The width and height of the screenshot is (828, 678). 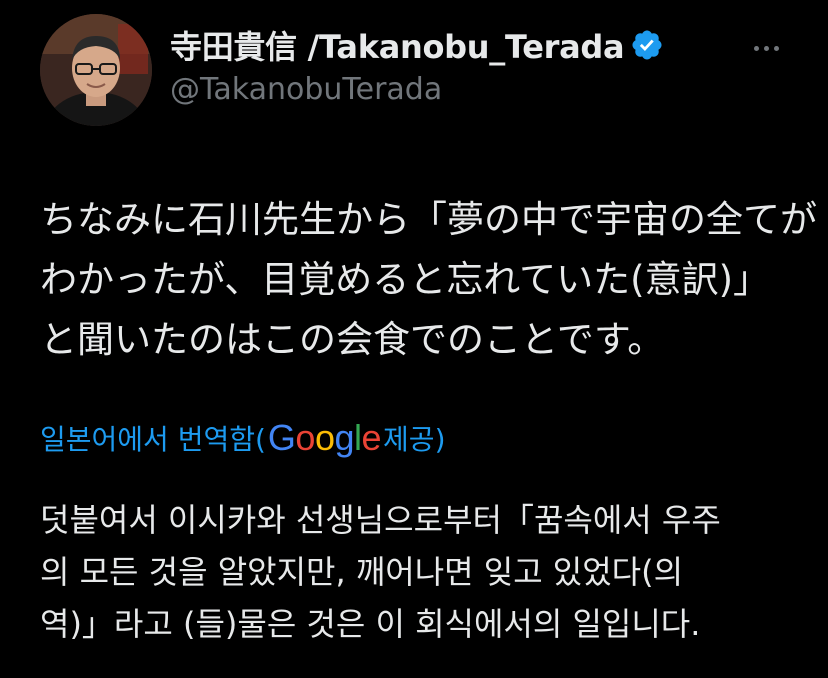 What do you see at coordinates (428, 219) in the screenshot?
I see `tweet-text-line: ちなみに石川先生から「夢の中で宇宙の全てが` at bounding box center [428, 219].